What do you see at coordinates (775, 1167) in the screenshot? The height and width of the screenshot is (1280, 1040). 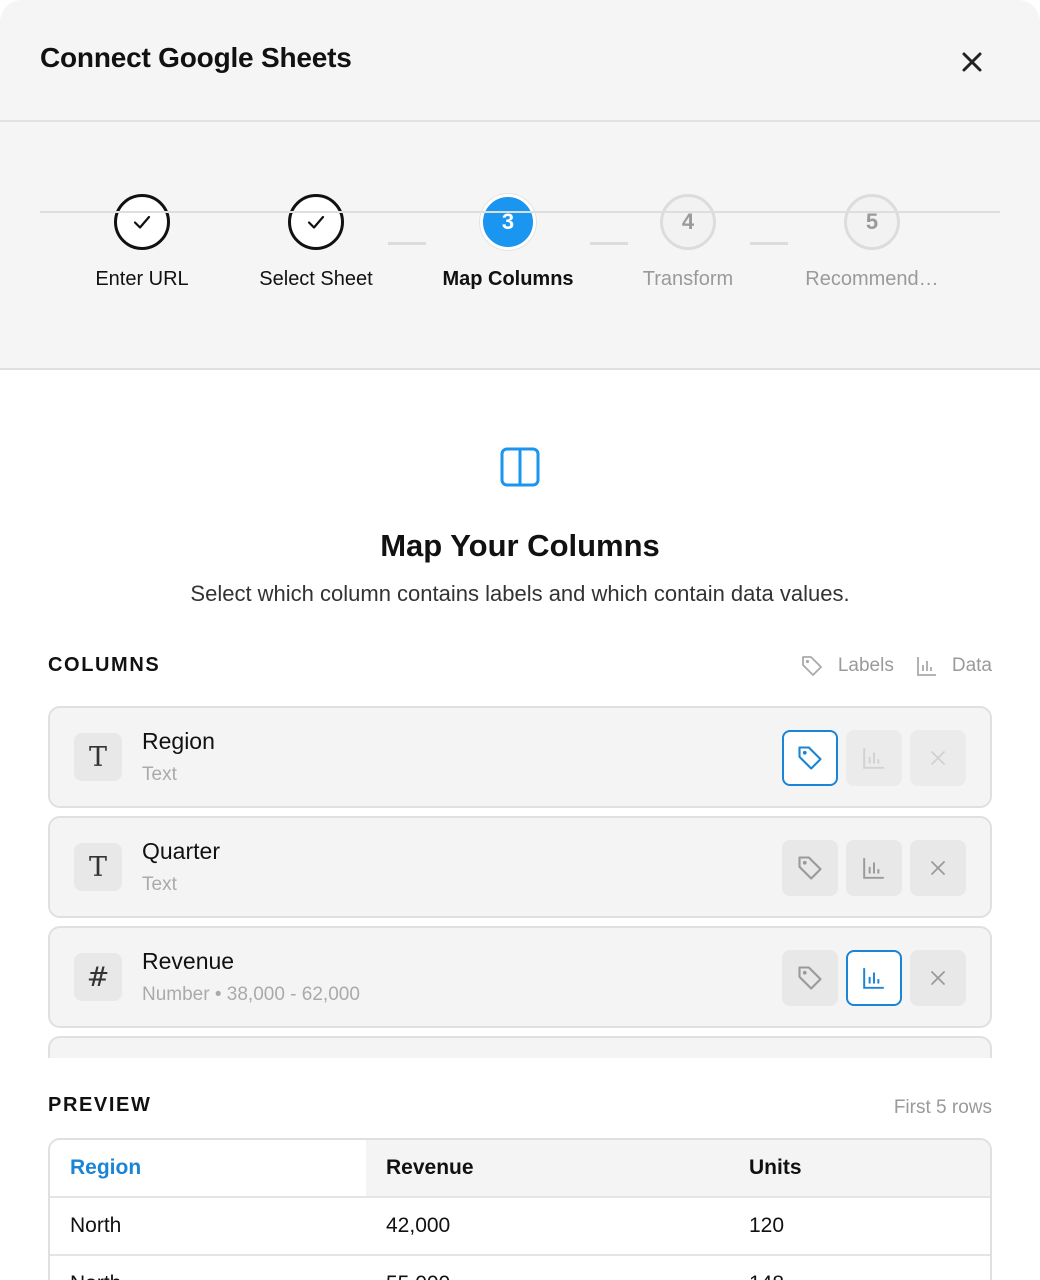 I see `table-header-cell: Units` at bounding box center [775, 1167].